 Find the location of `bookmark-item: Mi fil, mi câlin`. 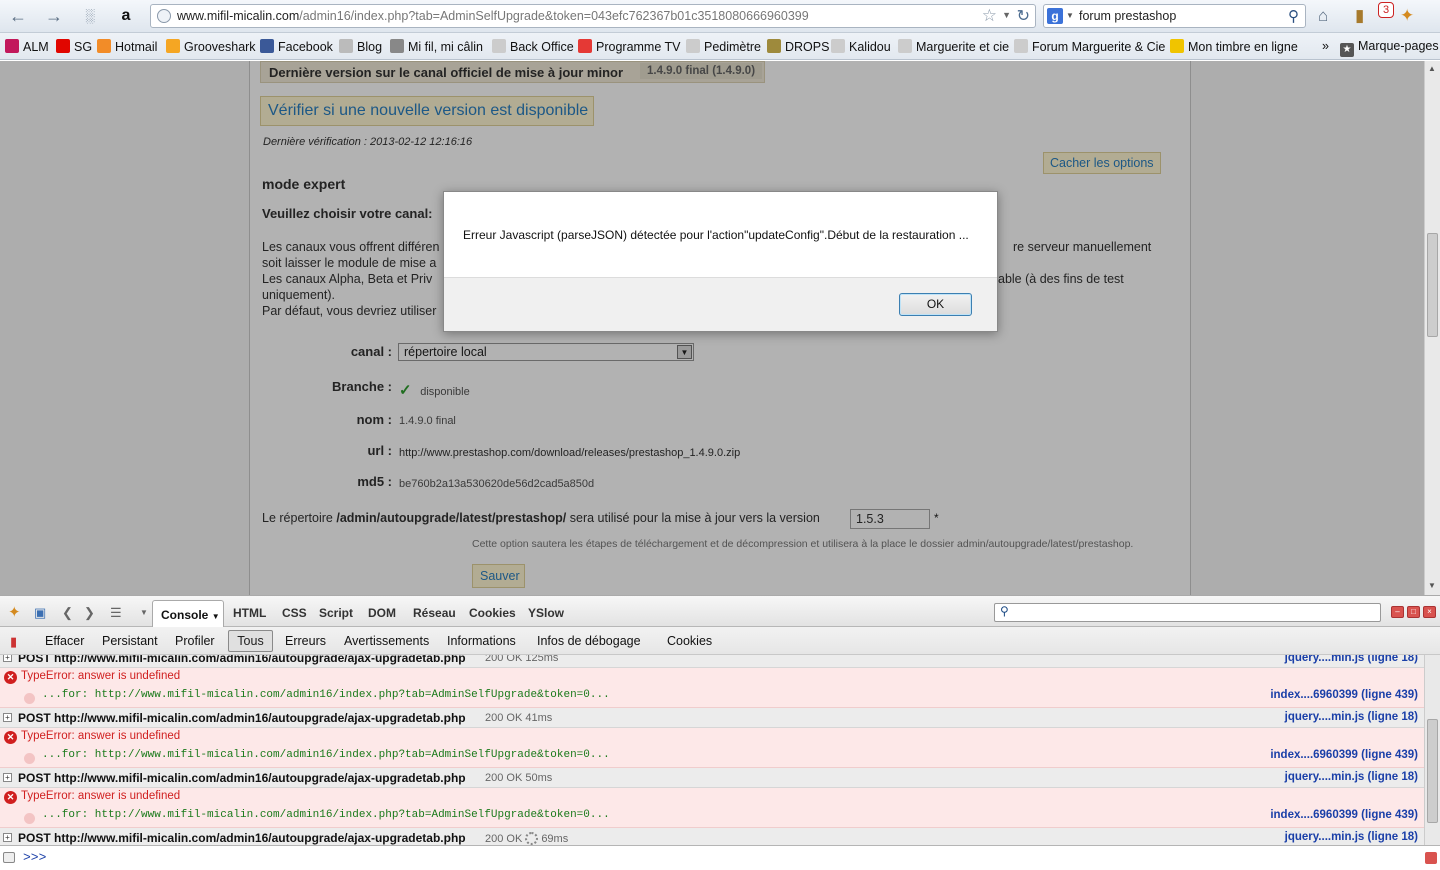

bookmark-item: Mi fil, mi câlin is located at coordinates (436, 46).